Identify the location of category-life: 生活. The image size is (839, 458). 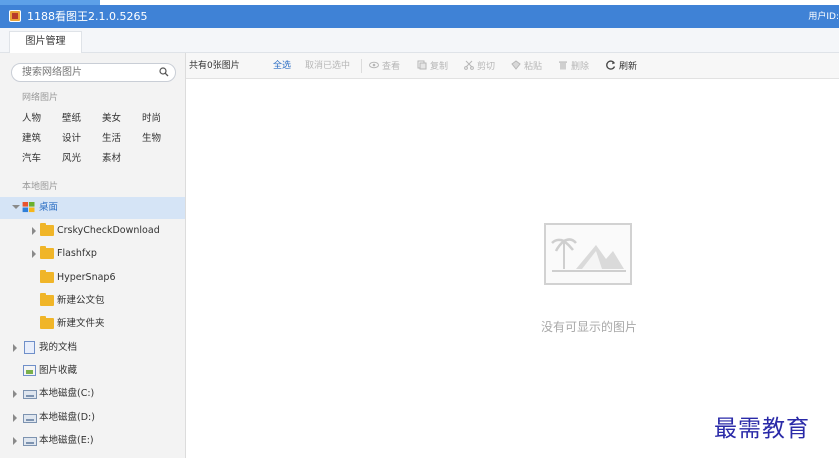
(111, 137).